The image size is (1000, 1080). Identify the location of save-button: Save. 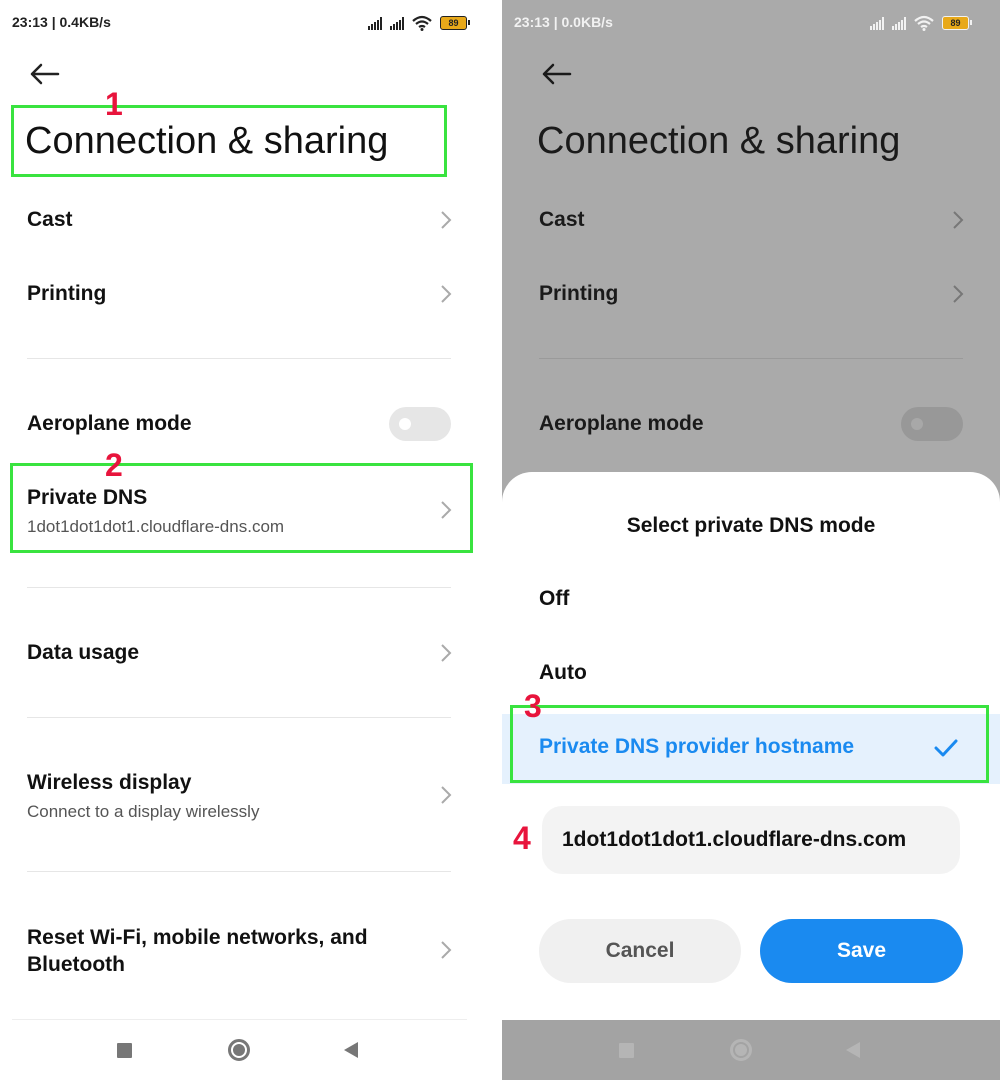
(861, 951).